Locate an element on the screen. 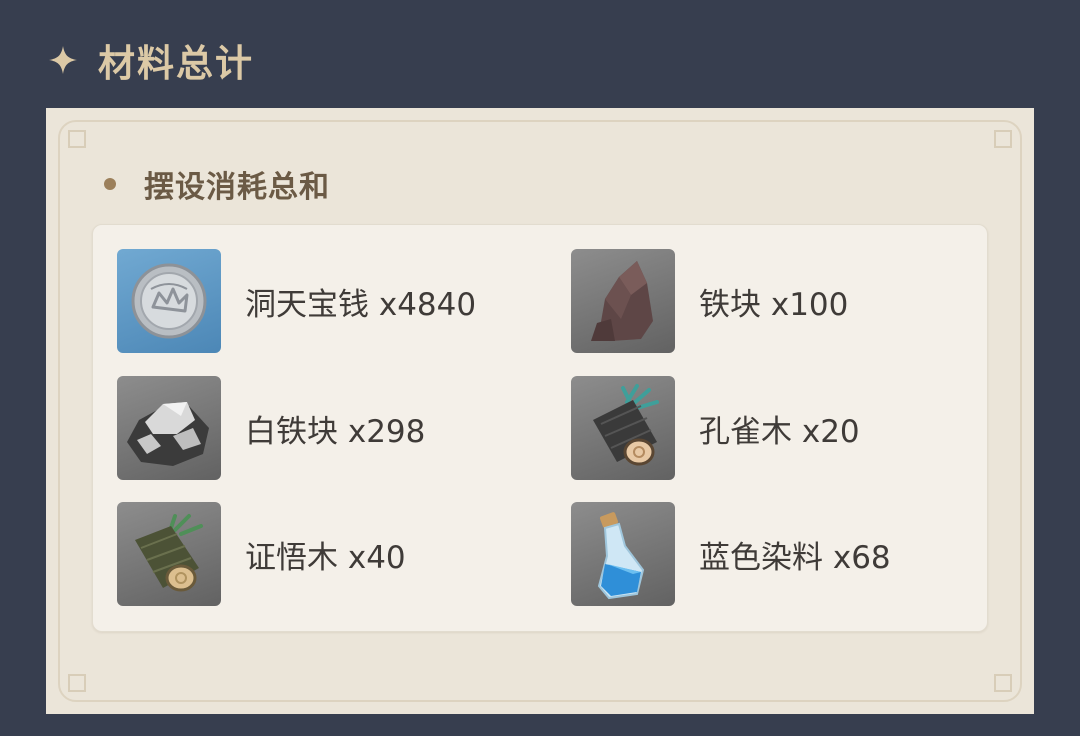 This screenshot has width=1080, height=736. material-label: 铁块 x100 is located at coordinates (774, 304).